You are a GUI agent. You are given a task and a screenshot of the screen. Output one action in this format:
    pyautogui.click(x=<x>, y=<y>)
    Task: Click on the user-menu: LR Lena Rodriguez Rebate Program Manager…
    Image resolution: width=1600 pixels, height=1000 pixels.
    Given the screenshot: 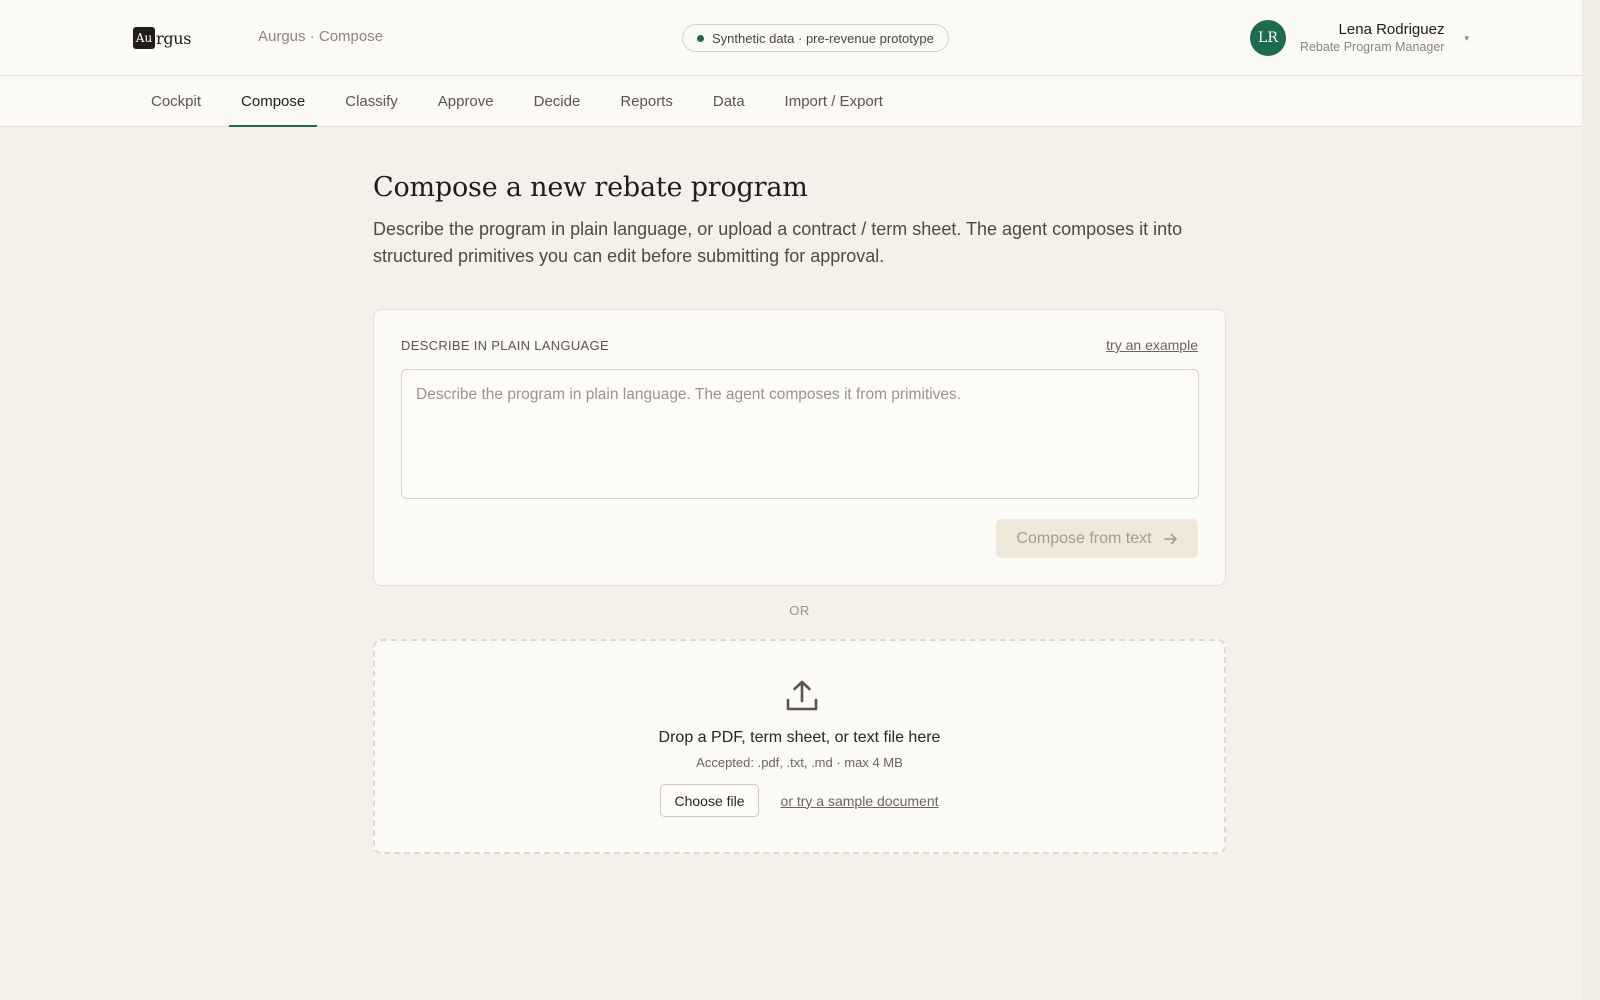 What is the action you would take?
    pyautogui.click(x=1359, y=38)
    